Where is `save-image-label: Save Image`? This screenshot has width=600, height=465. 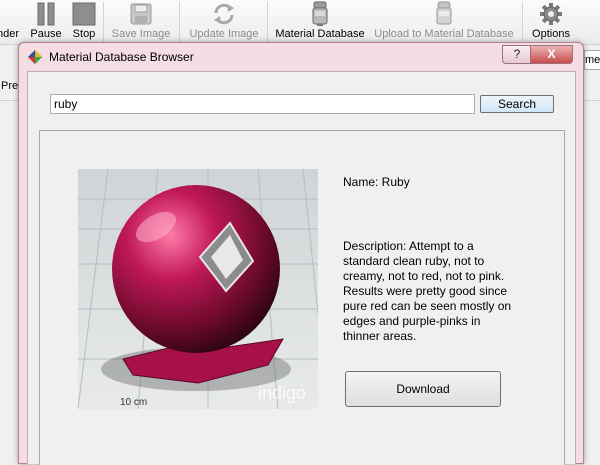 save-image-label: Save Image is located at coordinates (141, 34).